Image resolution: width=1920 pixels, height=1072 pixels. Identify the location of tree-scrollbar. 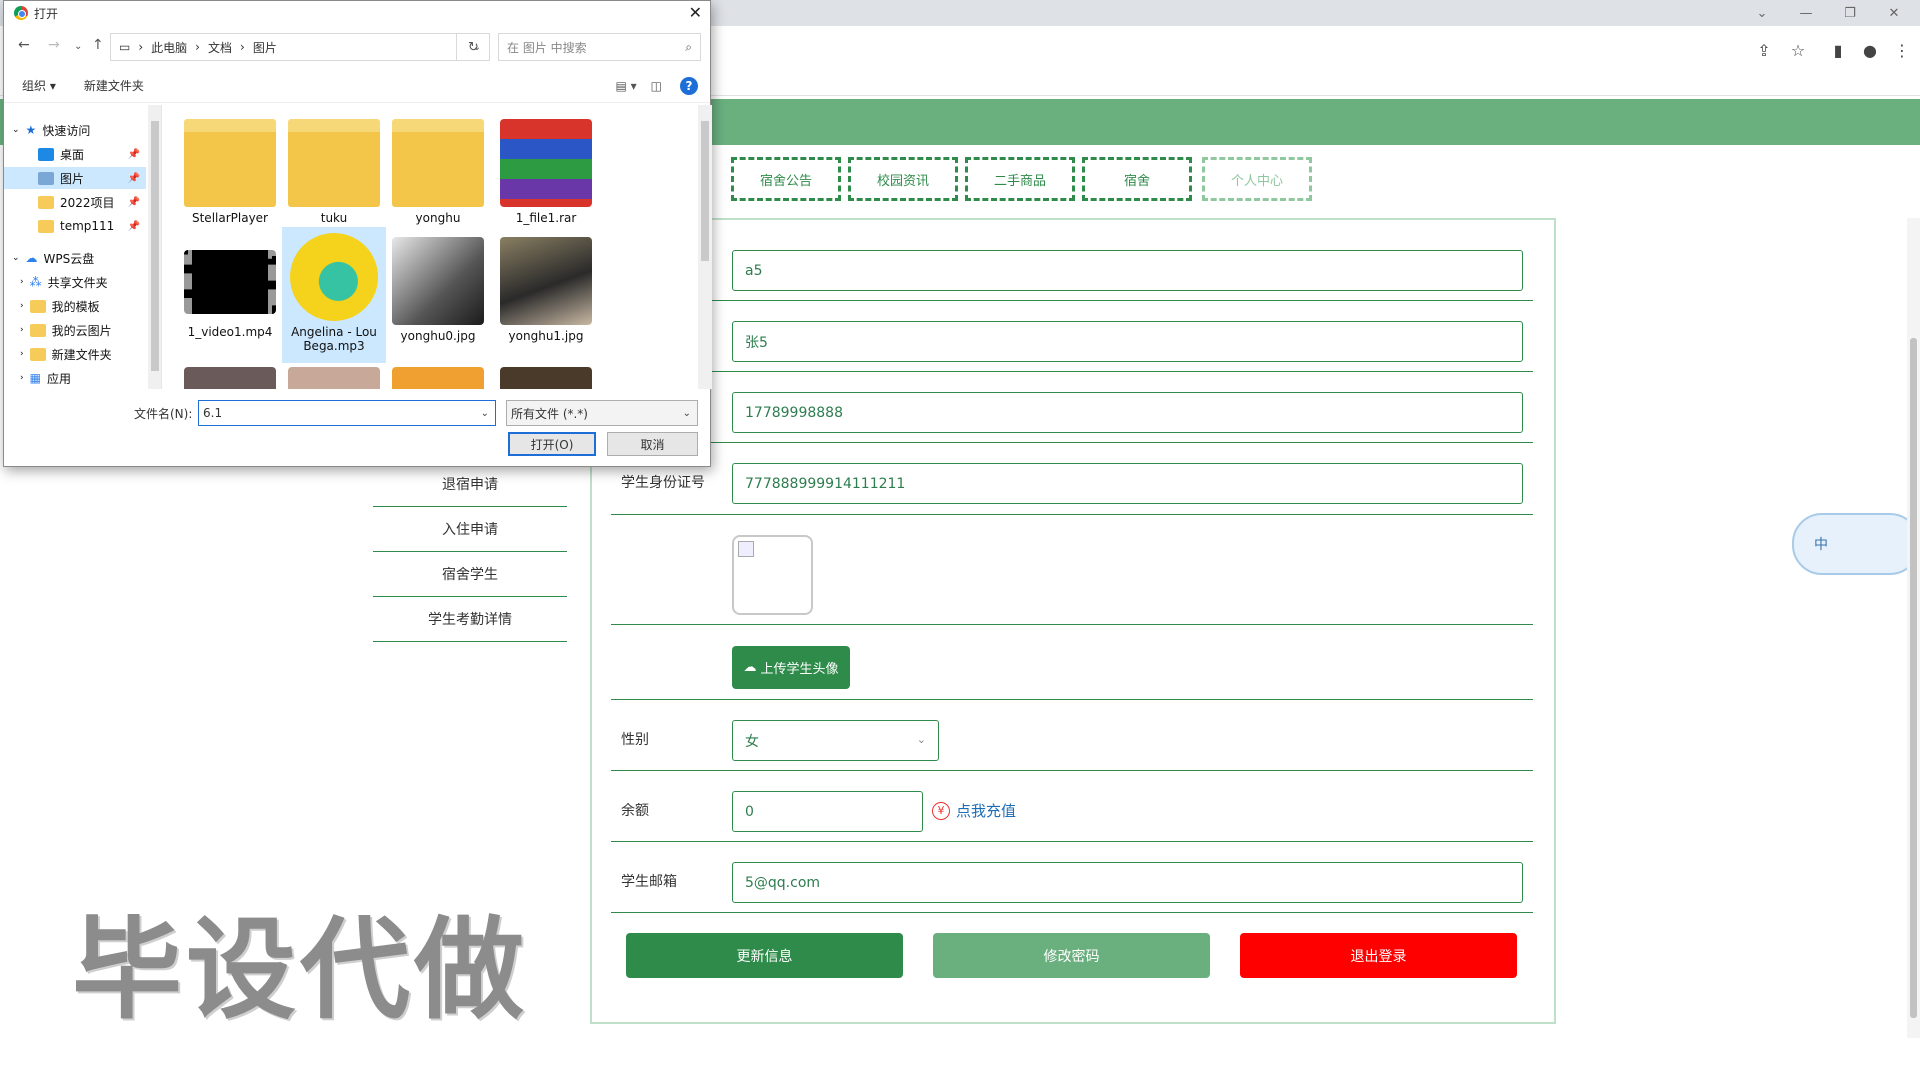
(154, 247).